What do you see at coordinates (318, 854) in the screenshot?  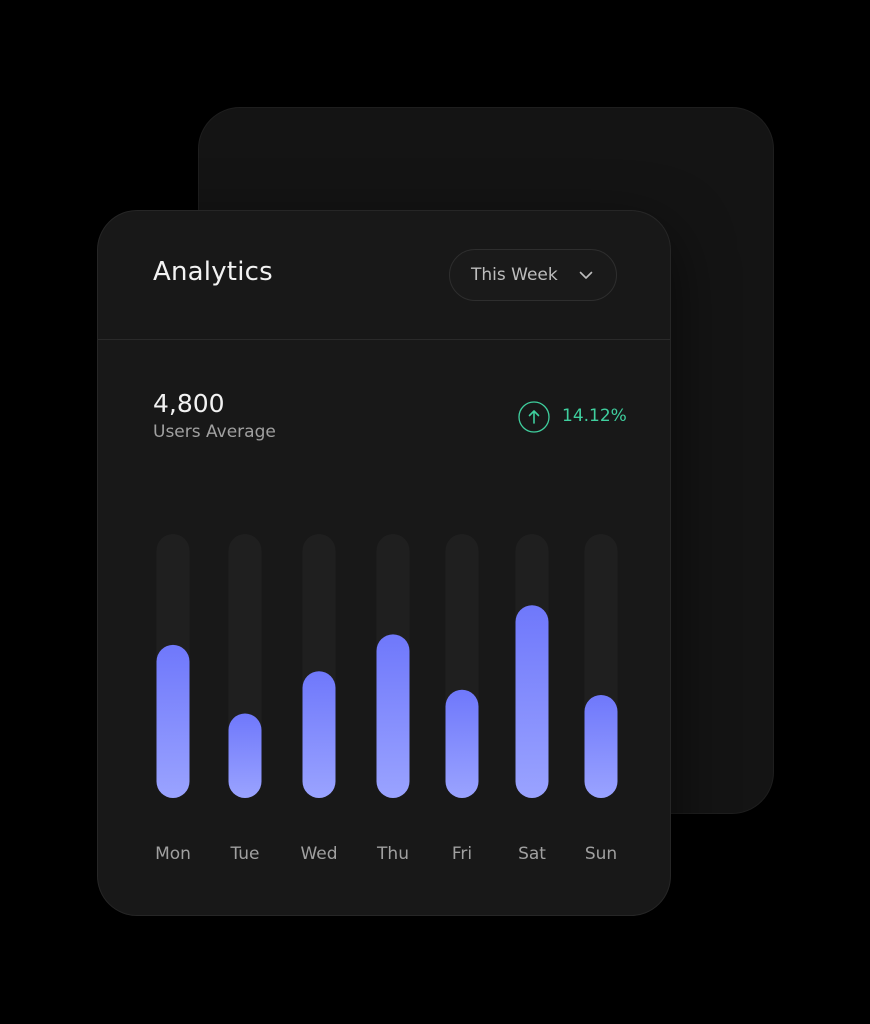 I see `x-tick-label-wed: Wed` at bounding box center [318, 854].